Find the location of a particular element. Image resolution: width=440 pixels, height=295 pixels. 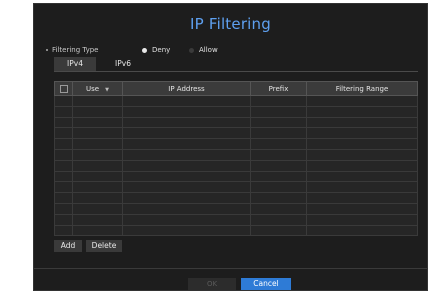

radio-selected-icon is located at coordinates (144, 50).